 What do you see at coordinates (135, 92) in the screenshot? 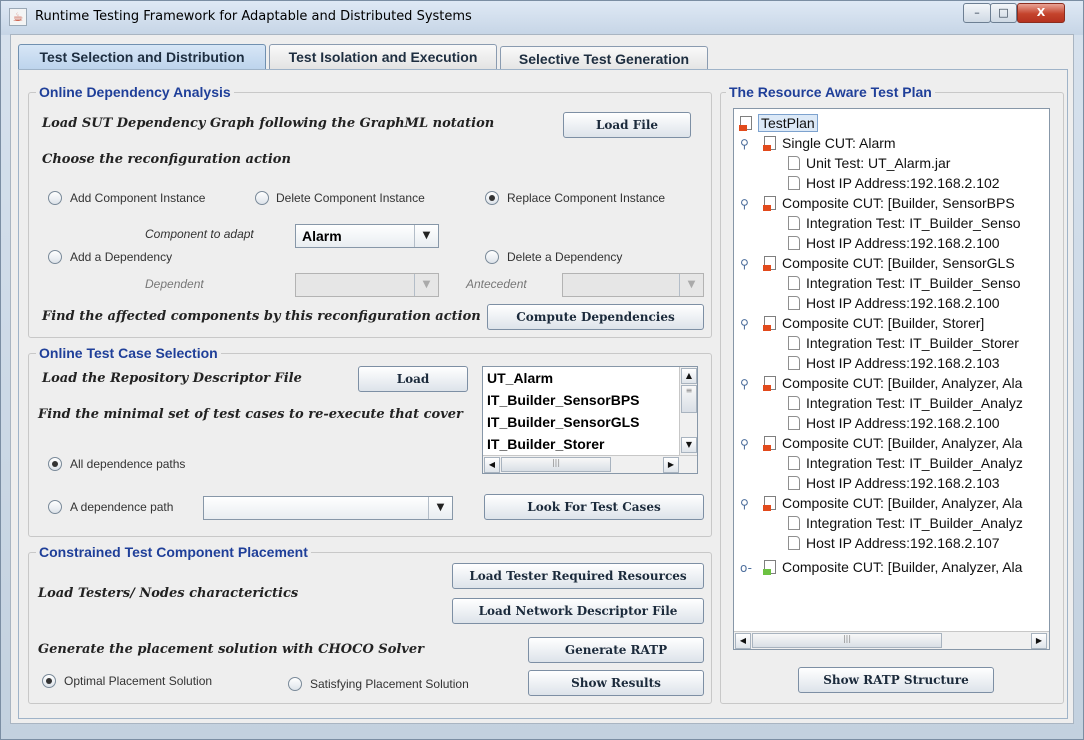
I see `dependency-group-title: Online Dependency Analysis` at bounding box center [135, 92].